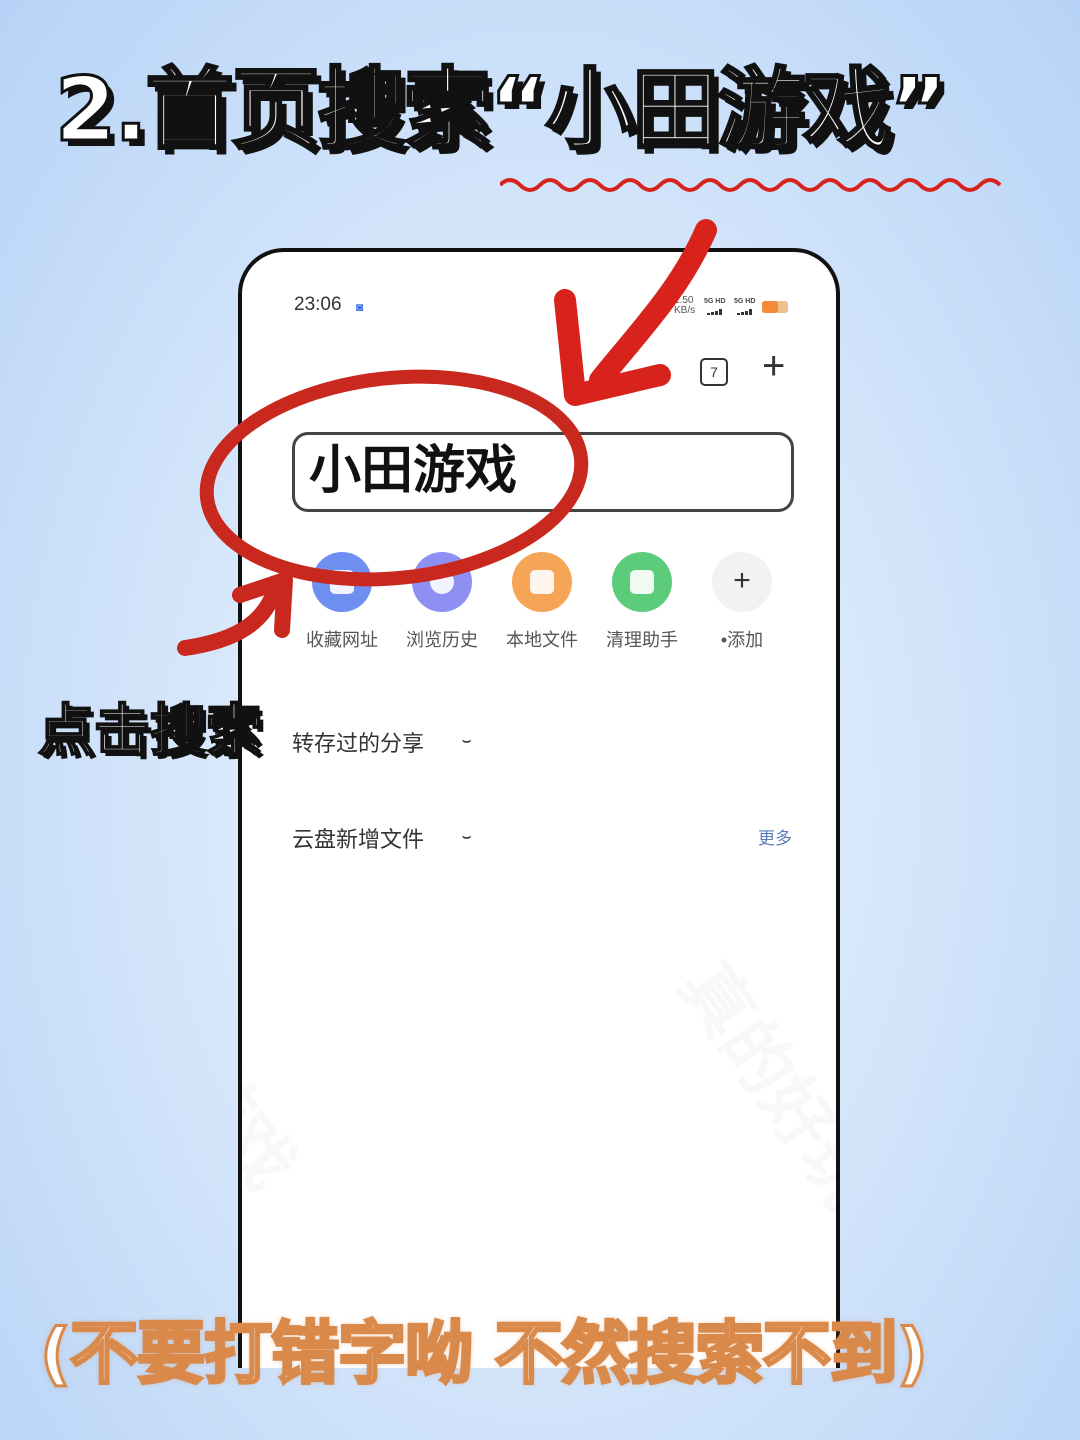 The image size is (1080, 1440). What do you see at coordinates (484, 1355) in the screenshot?
I see `bottom-note: (不要打错字呦 不然搜索不到)` at bounding box center [484, 1355].